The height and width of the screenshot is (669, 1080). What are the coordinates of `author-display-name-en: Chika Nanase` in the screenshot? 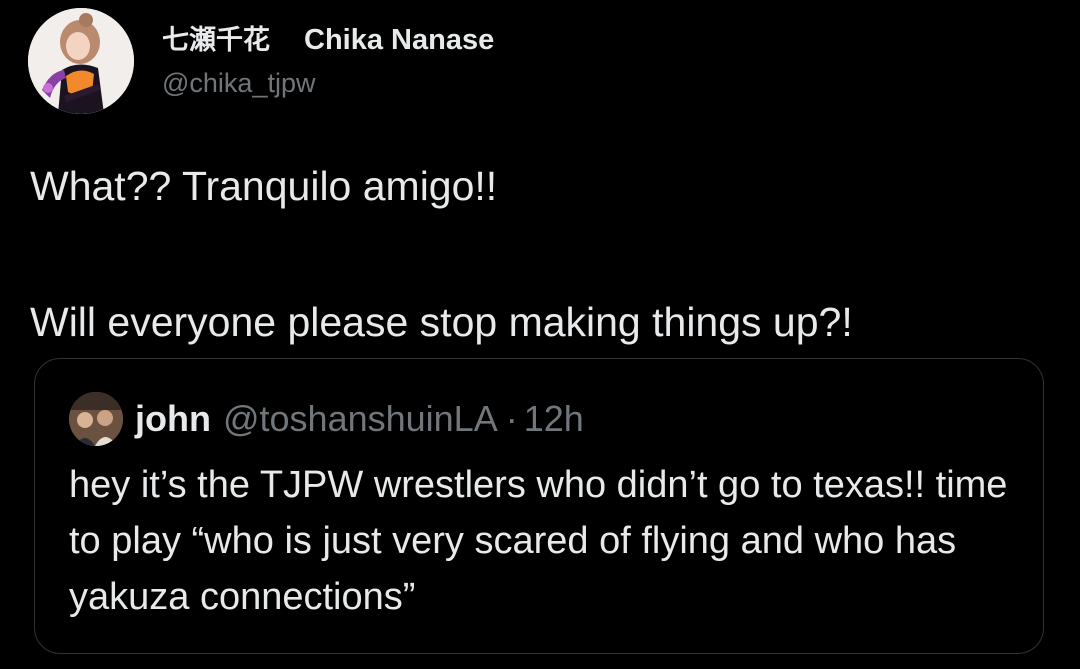 It's located at (399, 40).